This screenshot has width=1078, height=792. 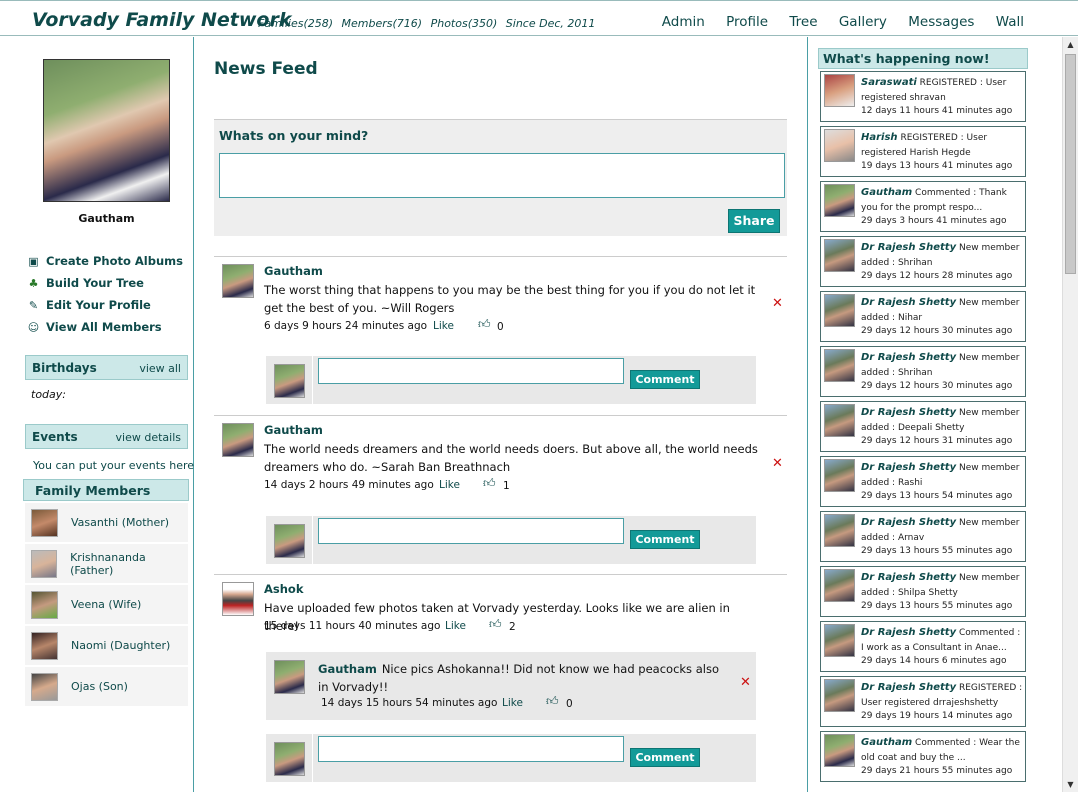 What do you see at coordinates (951, 83) in the screenshot?
I see `activity-action: REGISTERED :` at bounding box center [951, 83].